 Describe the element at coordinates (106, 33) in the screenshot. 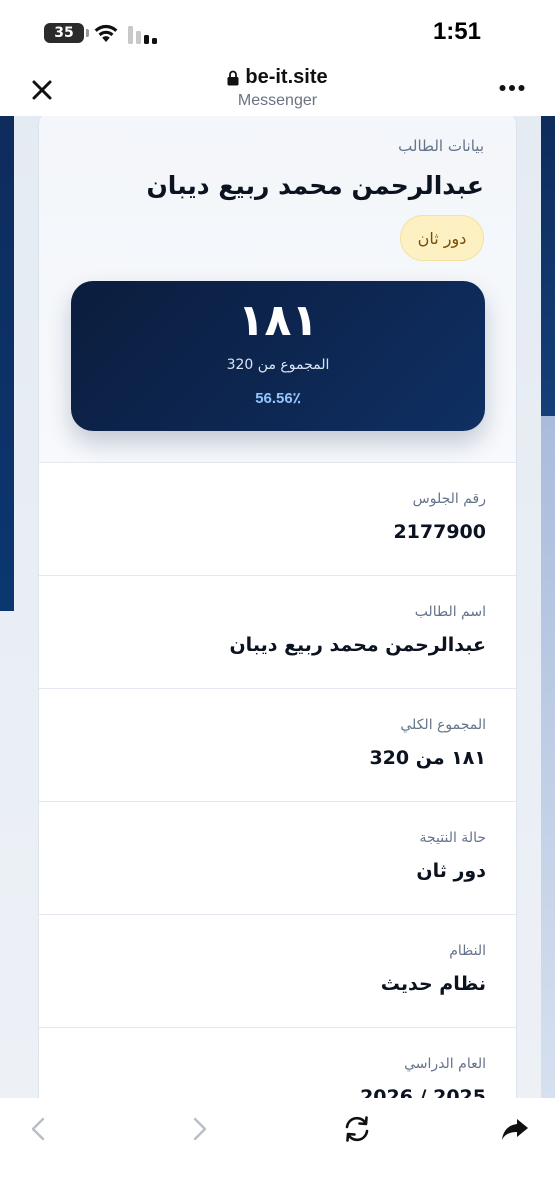

I see `wifi-icon` at that location.